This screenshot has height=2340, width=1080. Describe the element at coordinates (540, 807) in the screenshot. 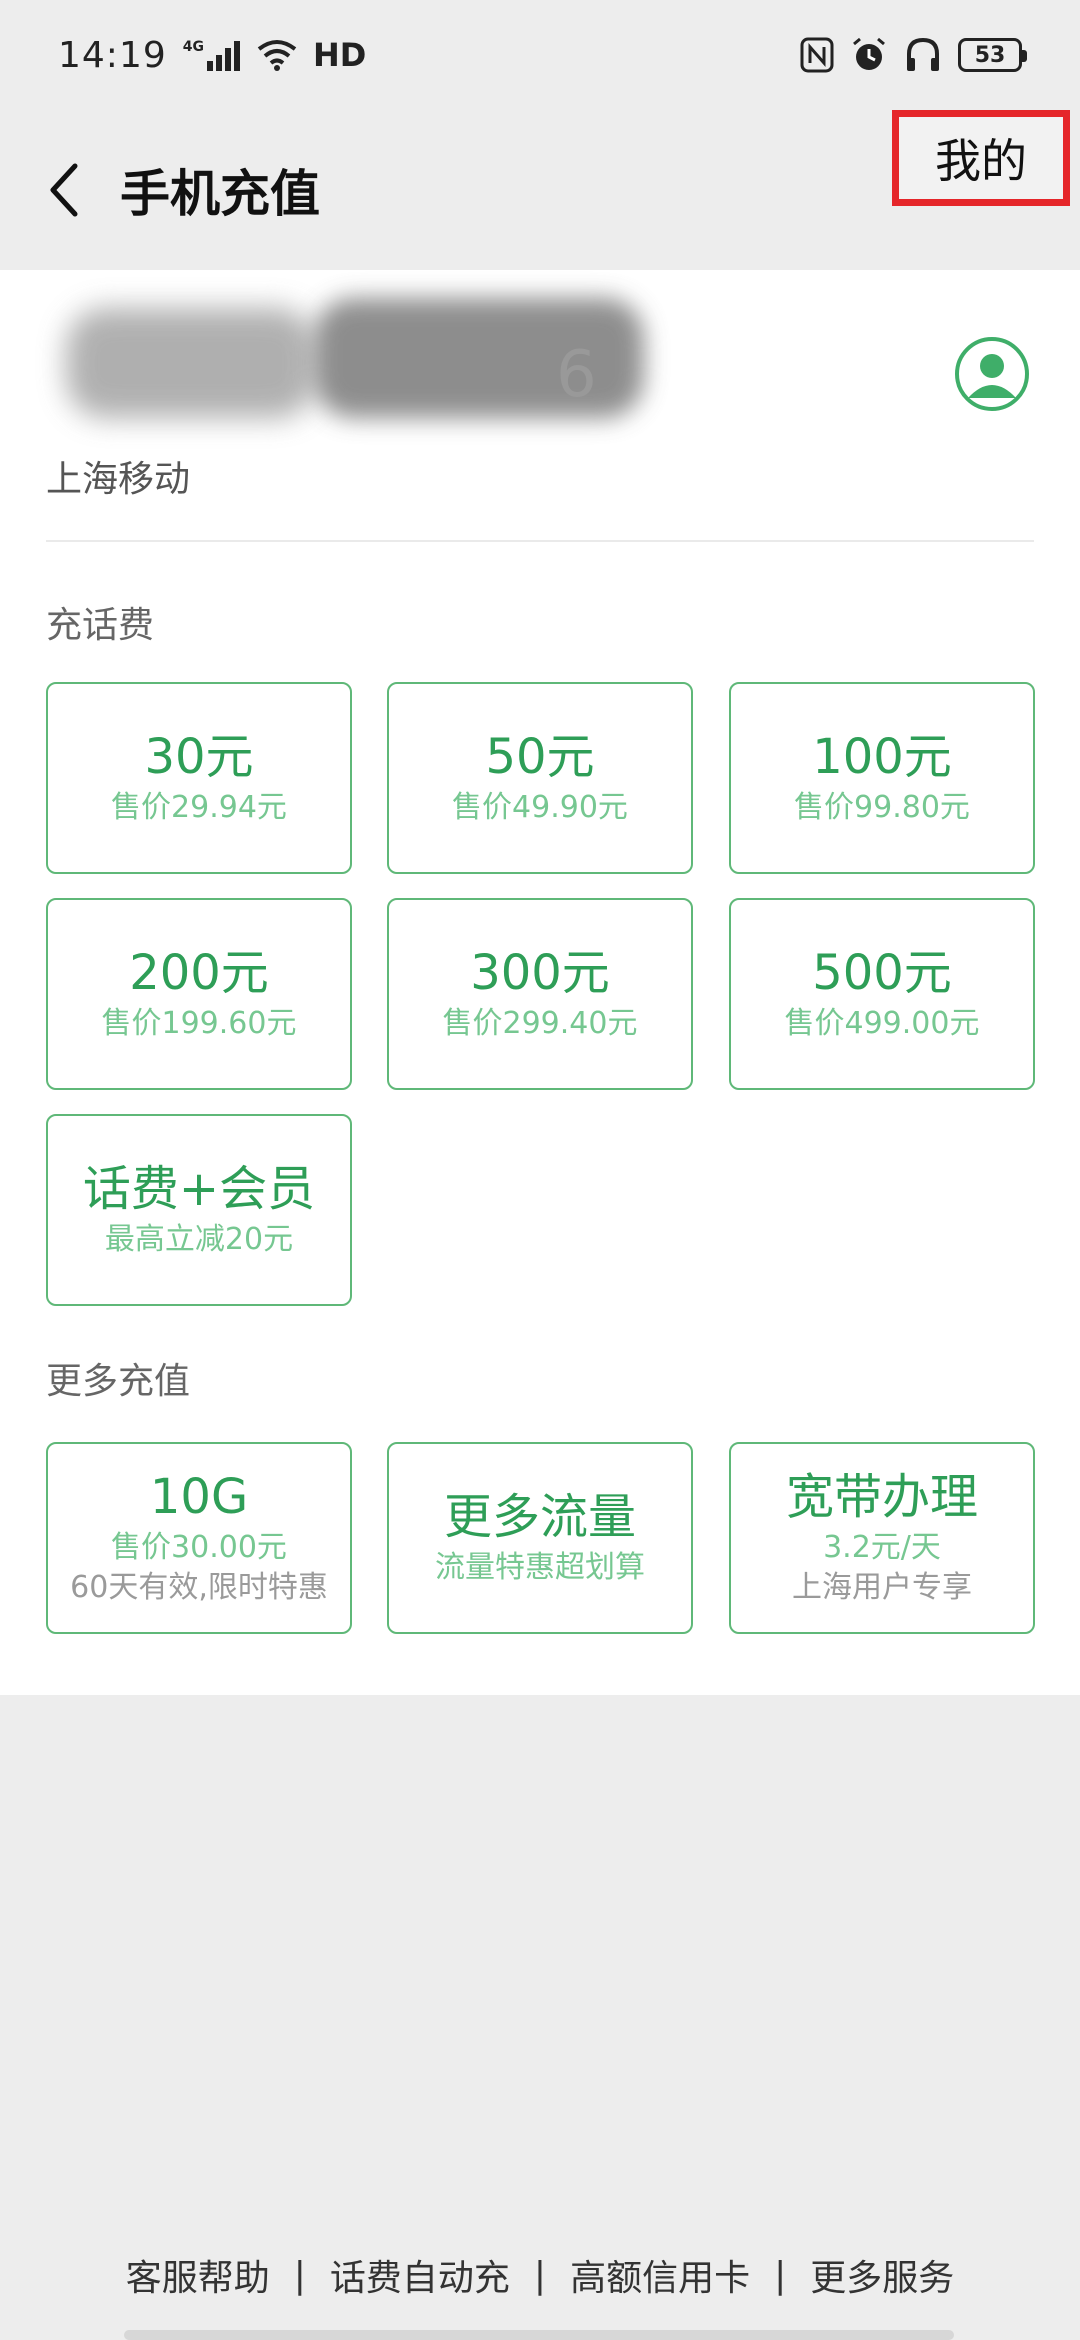

I see `tile-price: 售价49.90元` at that location.